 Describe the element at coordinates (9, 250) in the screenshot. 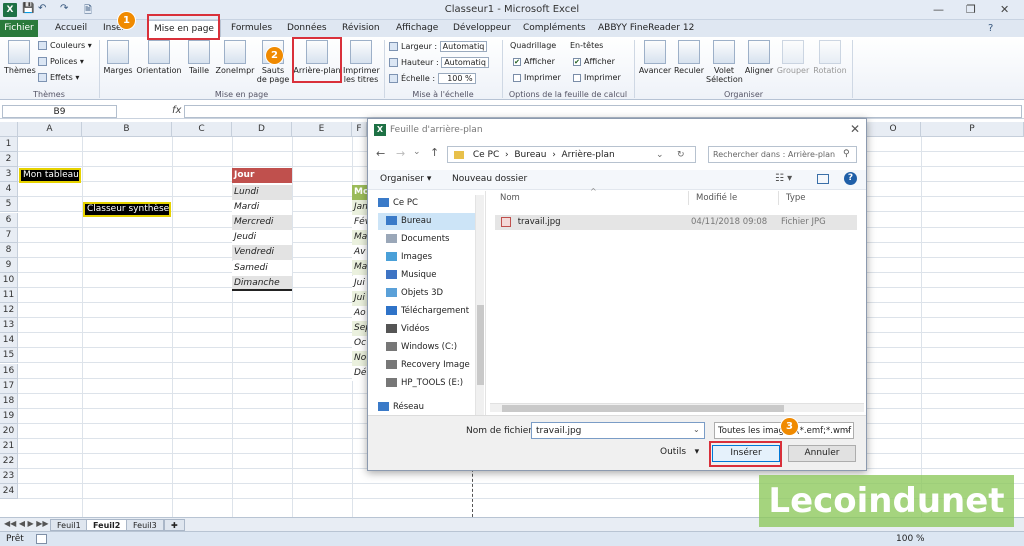

I see `row-header: 8` at that location.